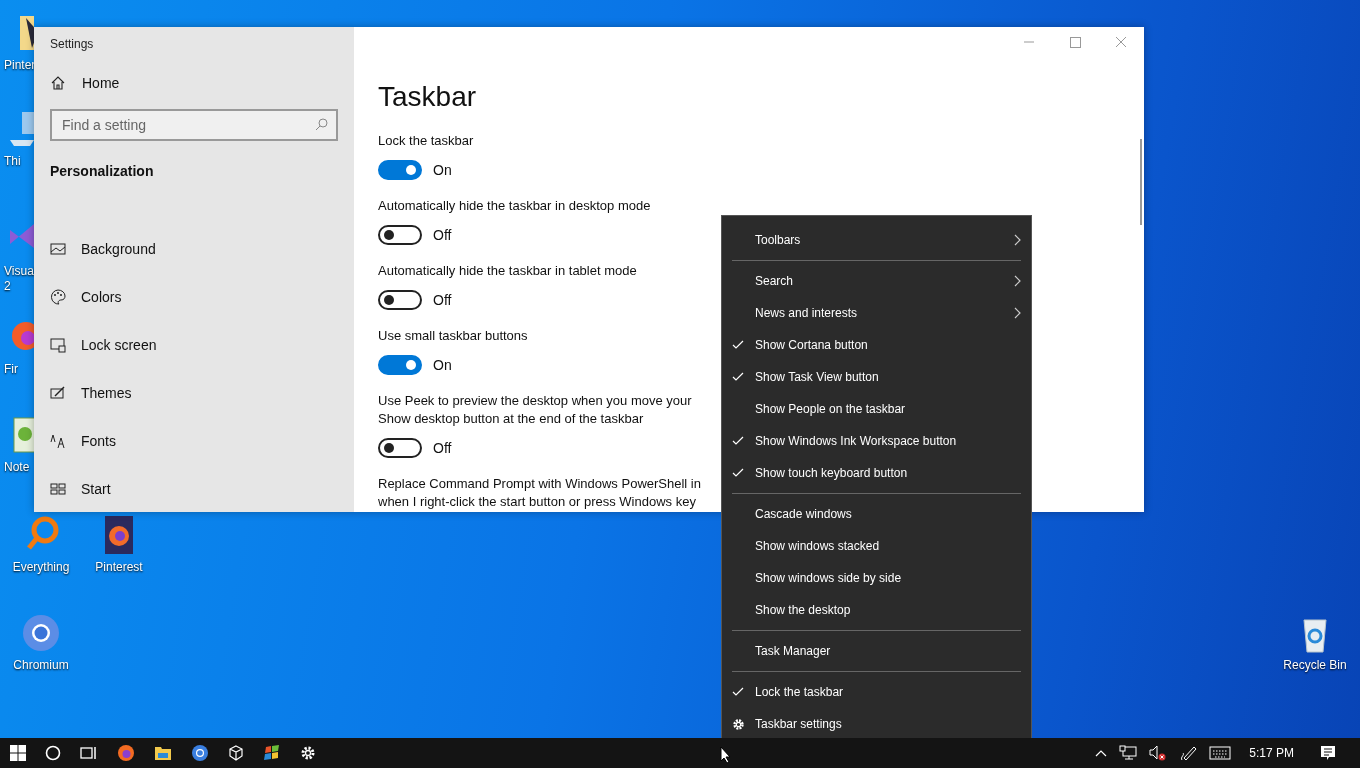  What do you see at coordinates (194, 297) in the screenshot?
I see `sidebar-item: Colors` at bounding box center [194, 297].